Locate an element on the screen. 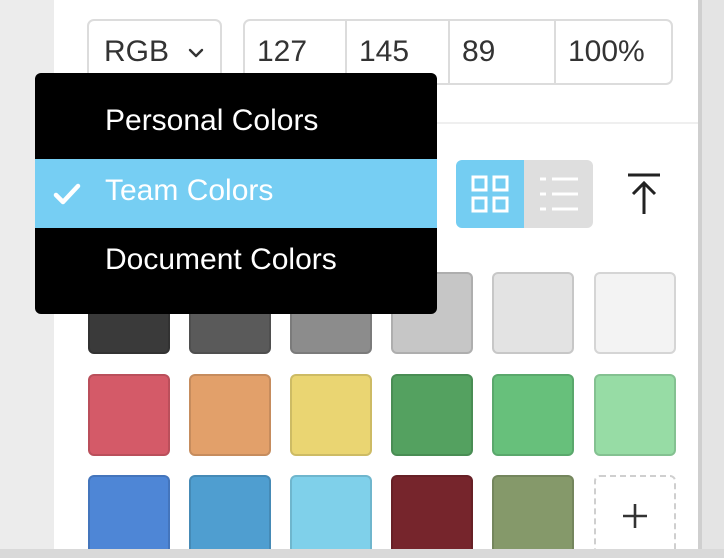 The width and height of the screenshot is (724, 558). menu-item-document-colors: Document Colors is located at coordinates (236, 262).